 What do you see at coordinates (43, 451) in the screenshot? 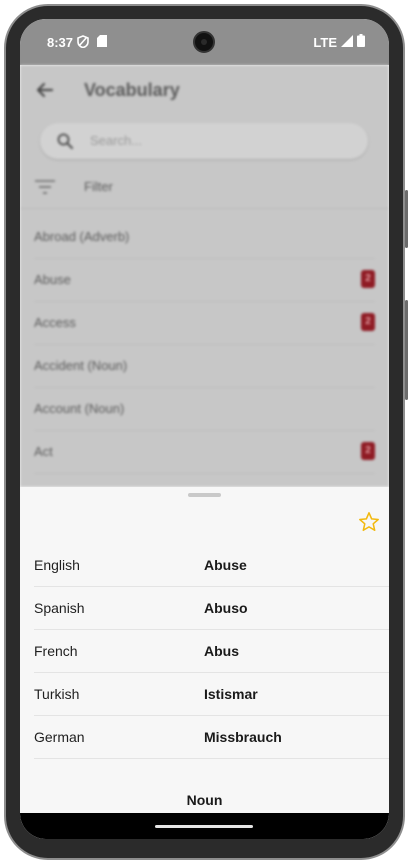
I see `list-item-label: Act` at bounding box center [43, 451].